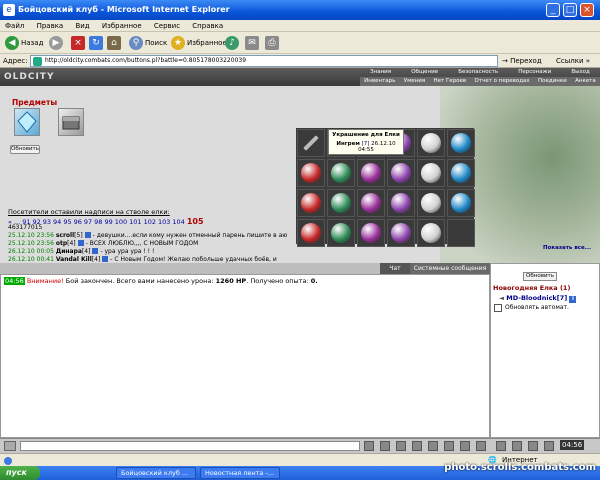 This screenshot has height=480, width=600. Describe the element at coordinates (502, 81) in the screenshot. I see `link-transfers: Отчет о переводах` at that location.